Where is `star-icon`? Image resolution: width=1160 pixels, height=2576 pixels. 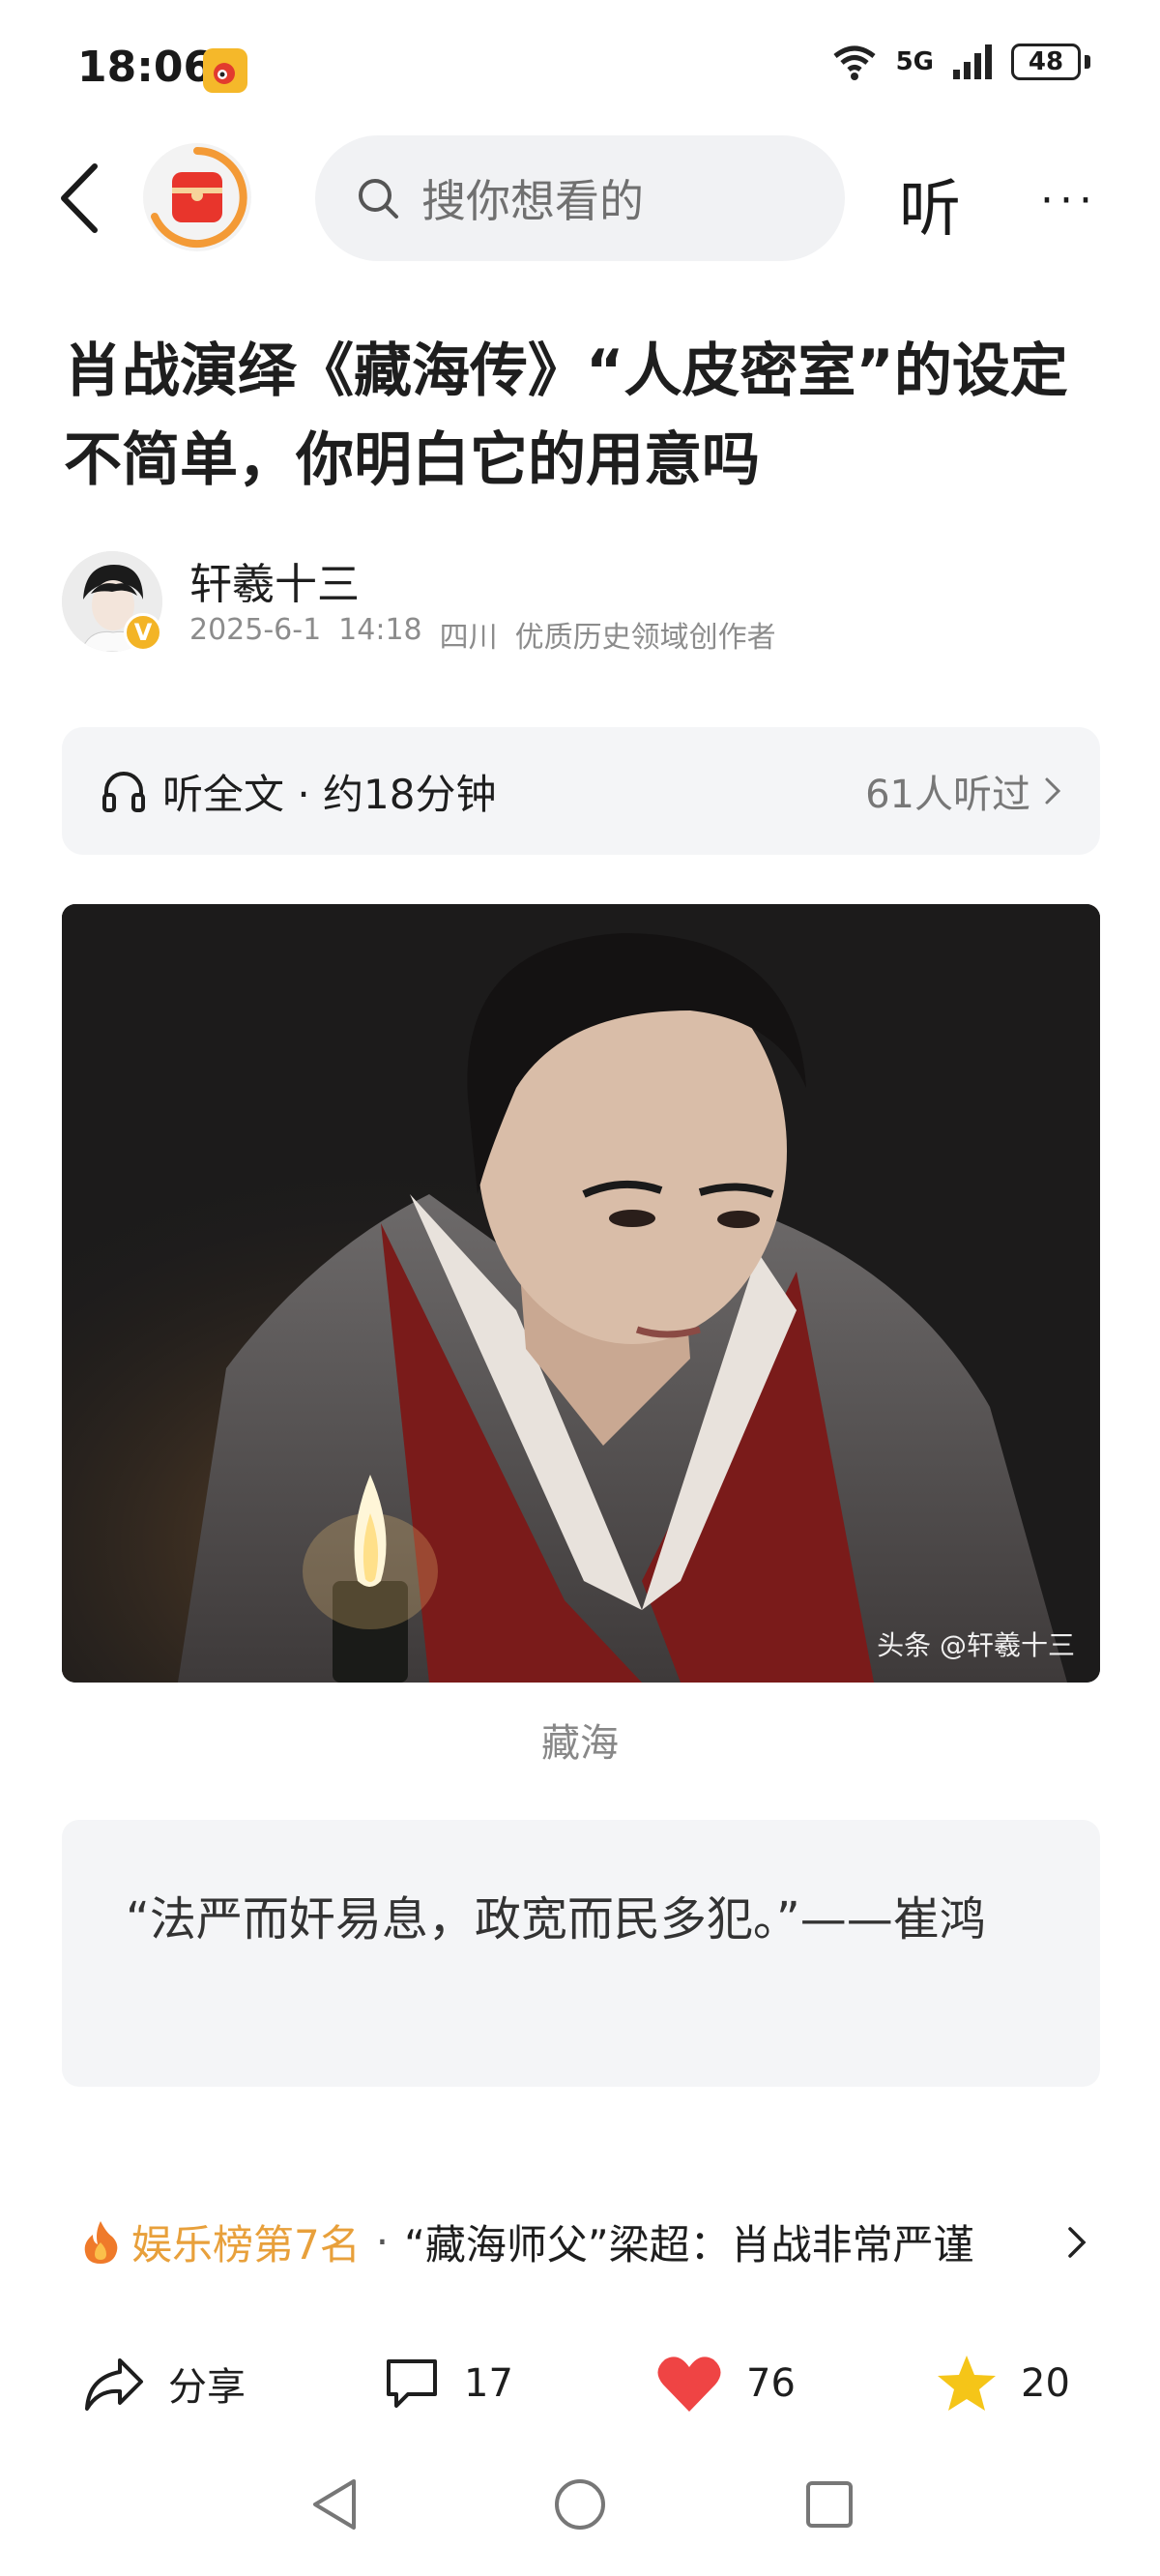
star-icon is located at coordinates (967, 2383).